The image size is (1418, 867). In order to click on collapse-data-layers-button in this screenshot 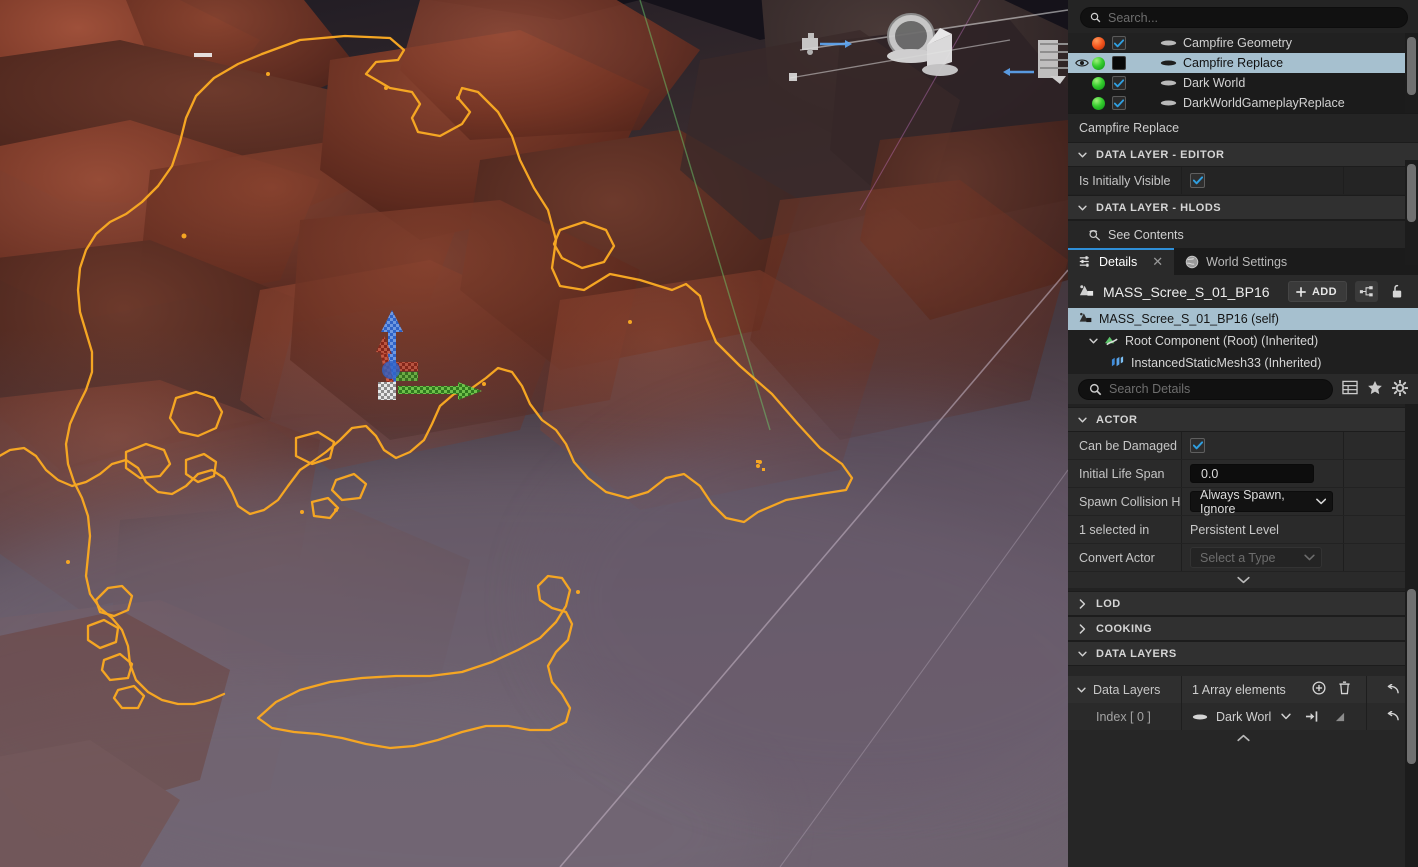, I will do `click(1243, 738)`.